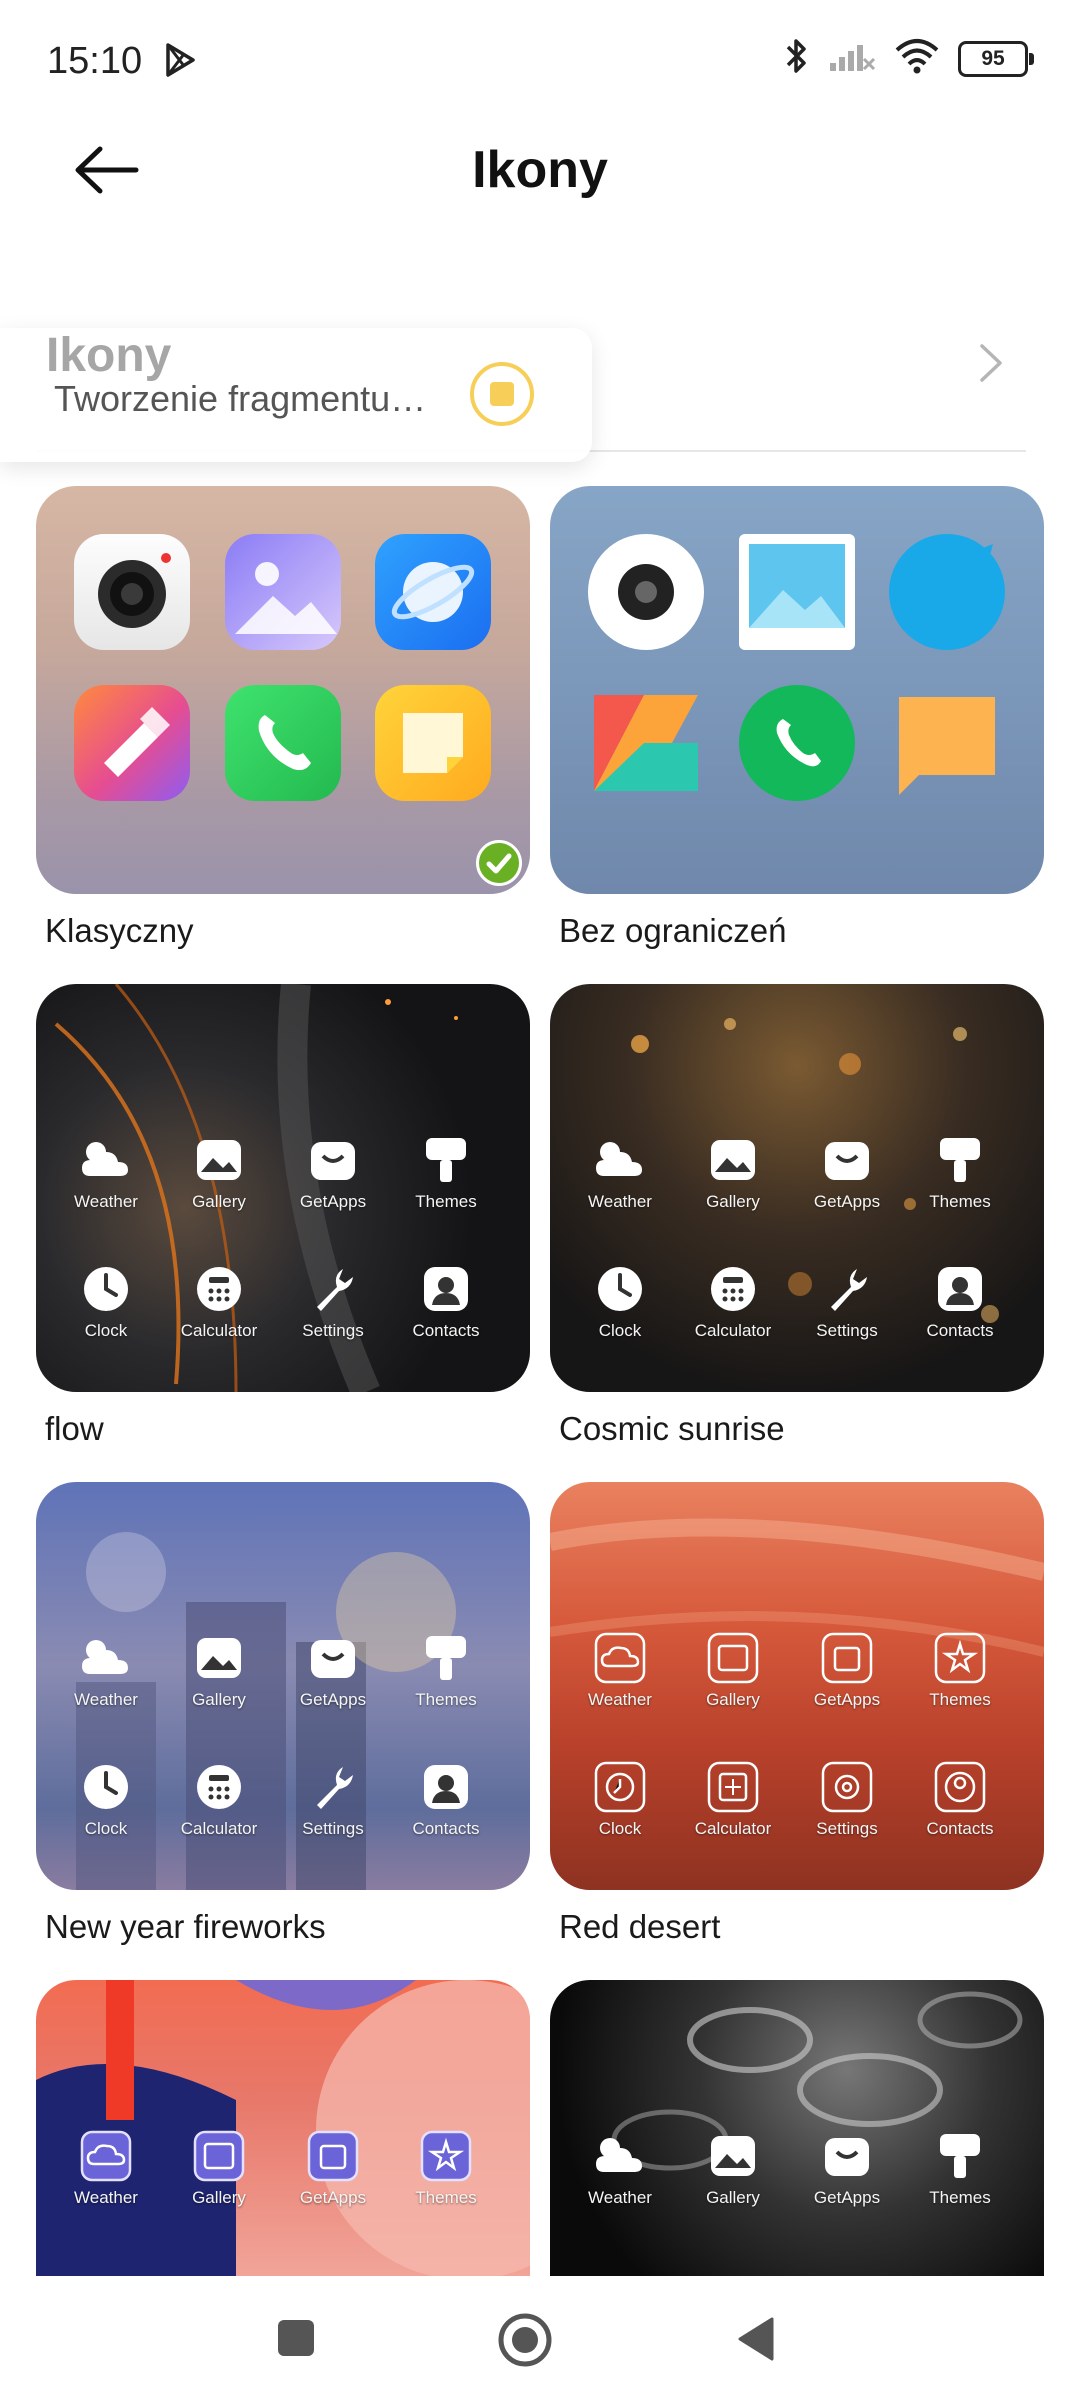 This screenshot has width=1080, height=2400. I want to click on theme-card-bez-ograniczen: Bez ograniczeń, so click(797, 717).